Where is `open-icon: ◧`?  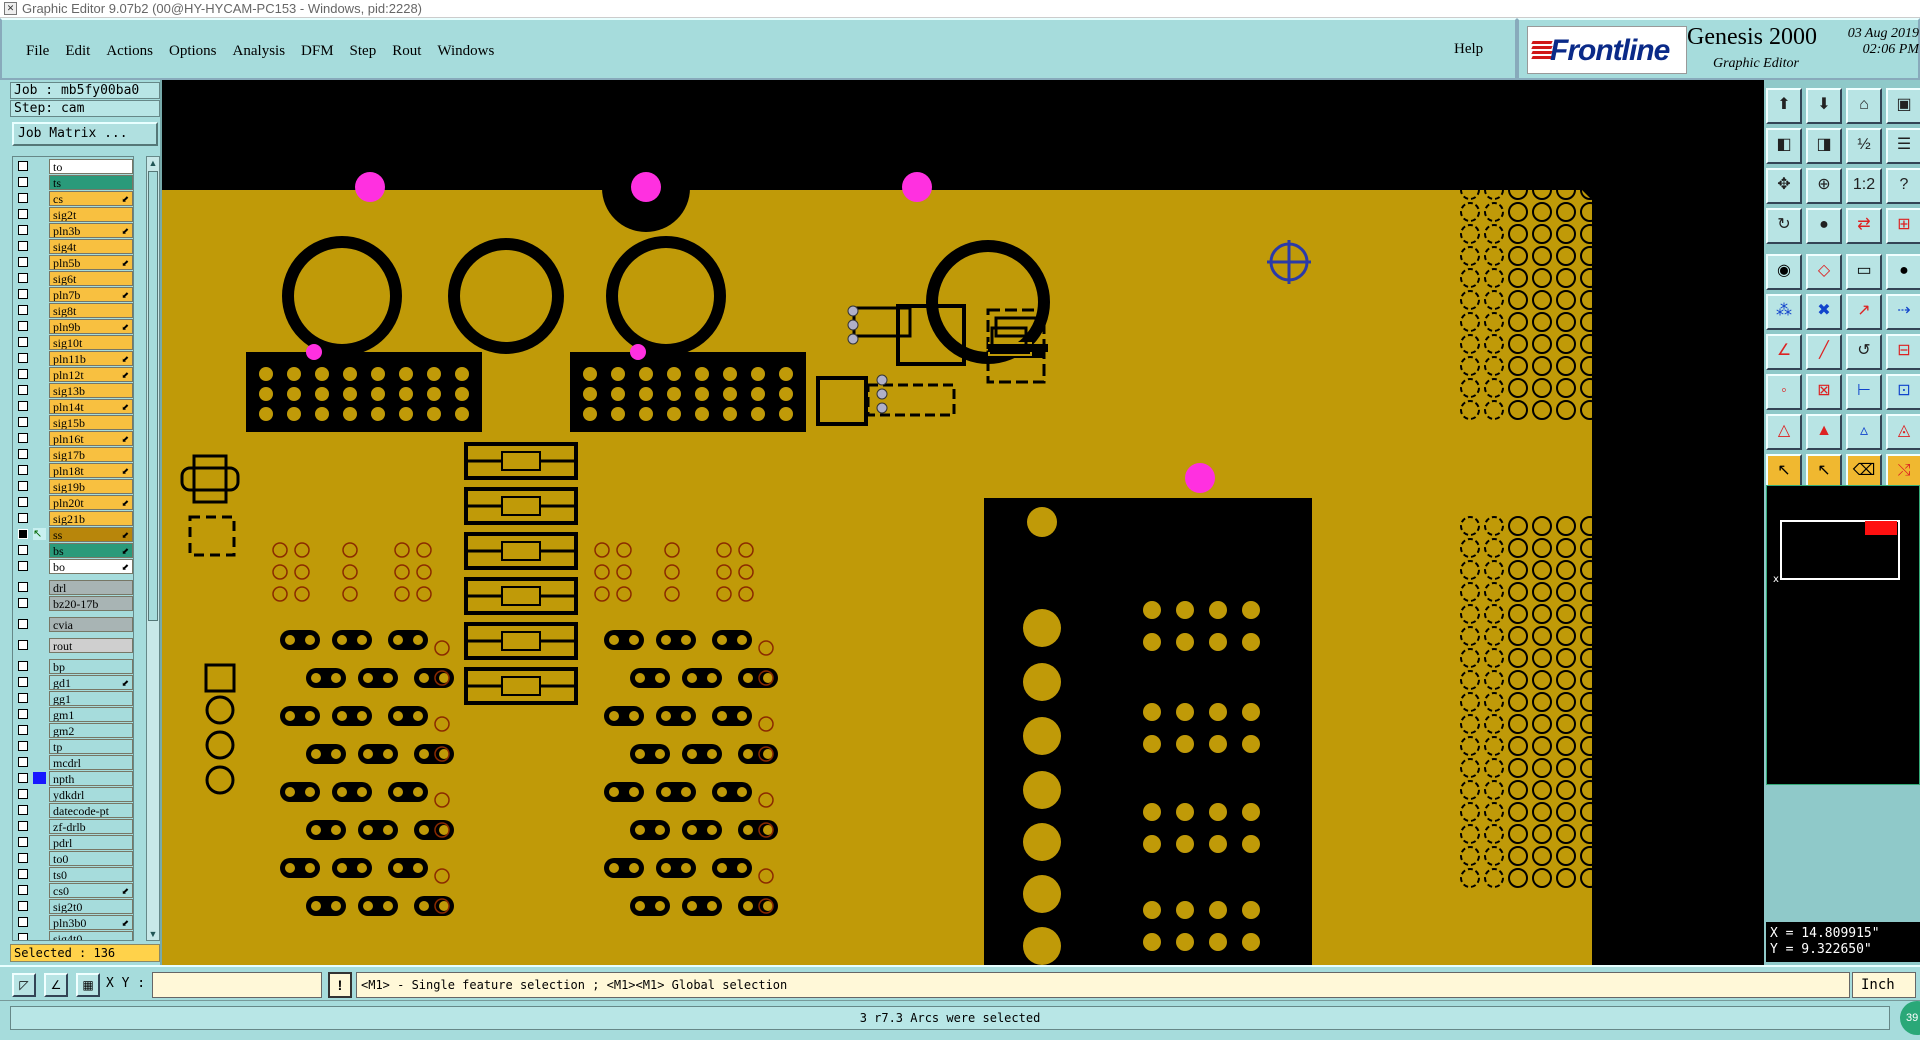
open-icon: ◧ is located at coordinates (1784, 146).